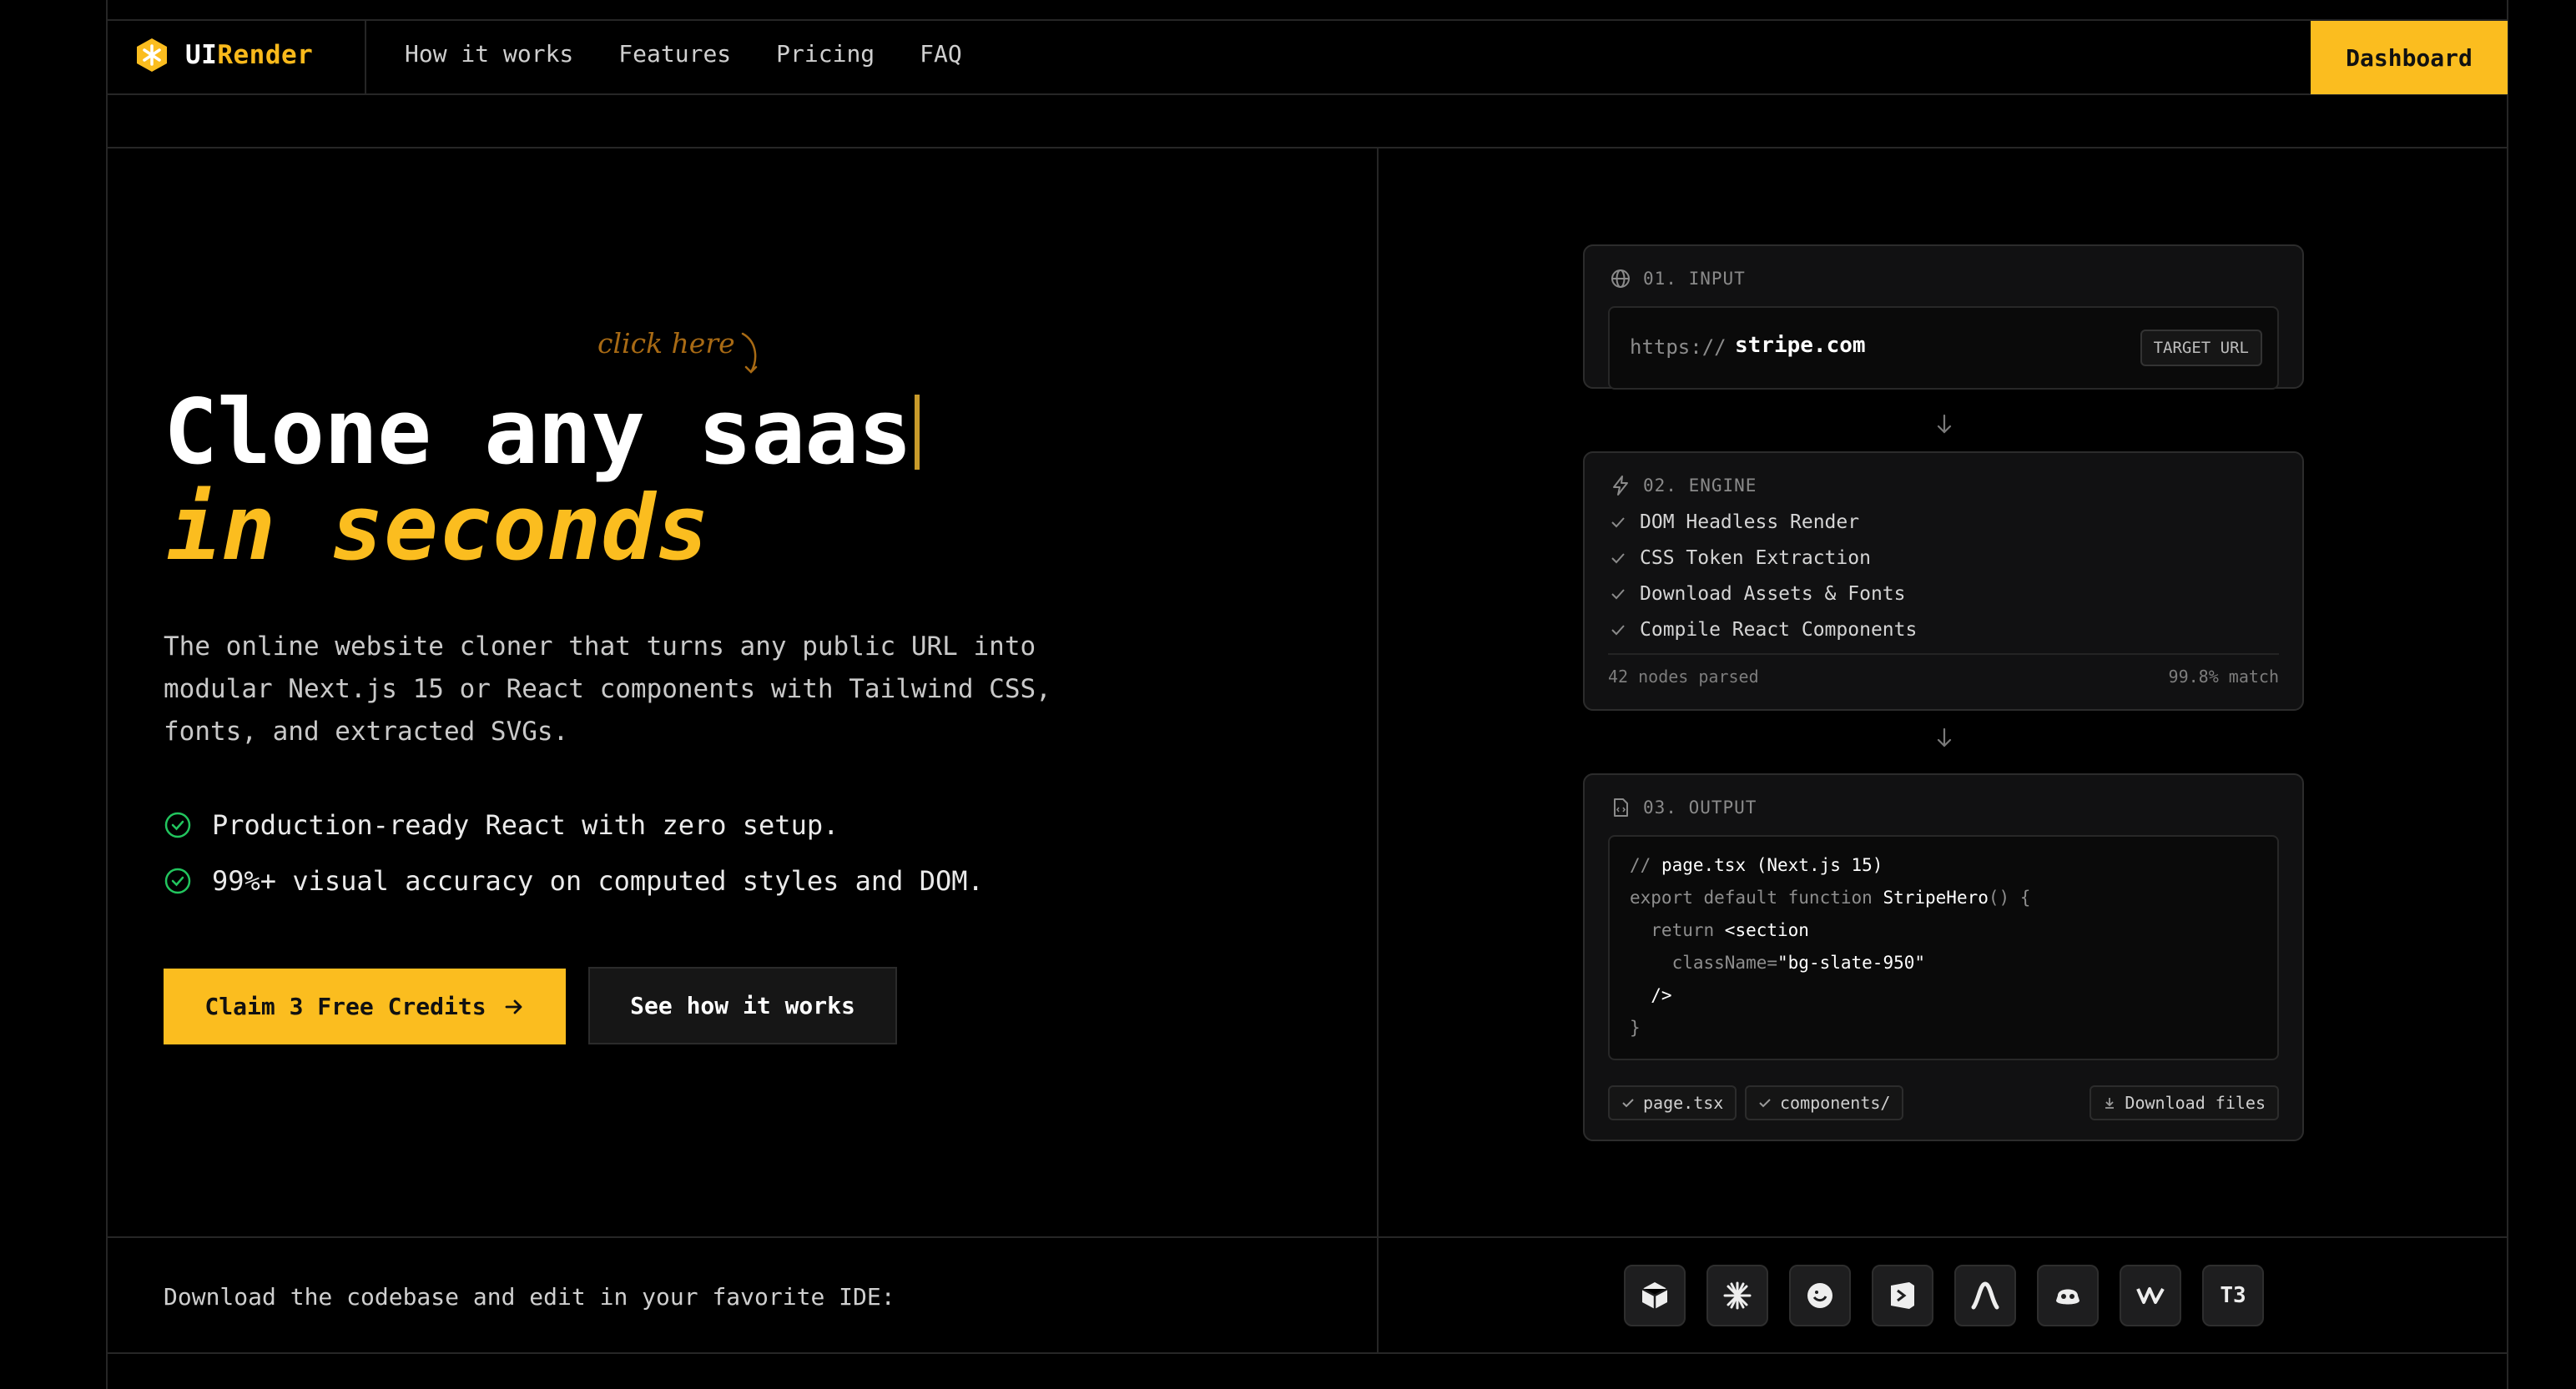 The height and width of the screenshot is (1389, 2576). Describe the element at coordinates (2150, 1296) in the screenshot. I see `warp-icon` at that location.